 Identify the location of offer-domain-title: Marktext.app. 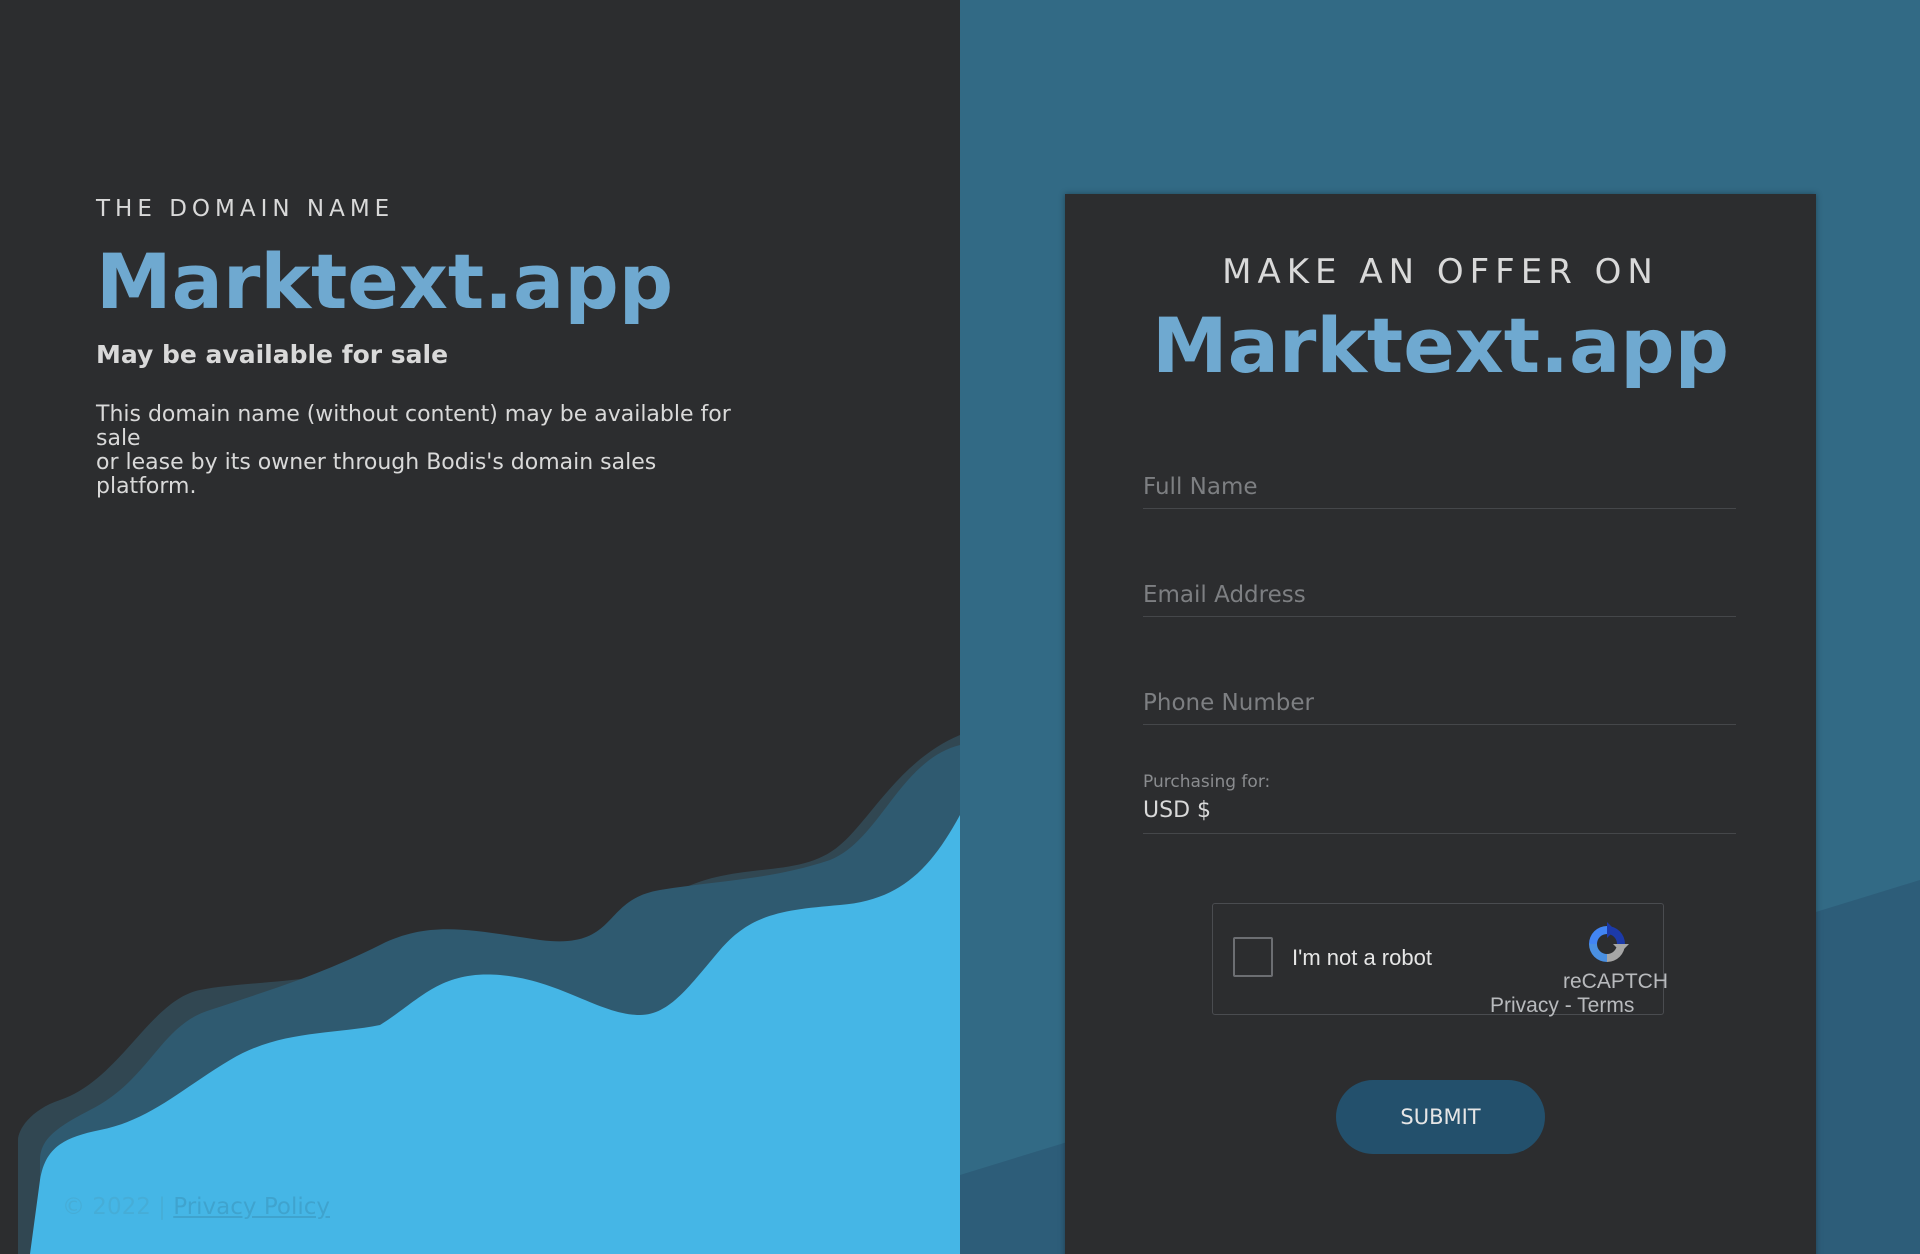
(1440, 345).